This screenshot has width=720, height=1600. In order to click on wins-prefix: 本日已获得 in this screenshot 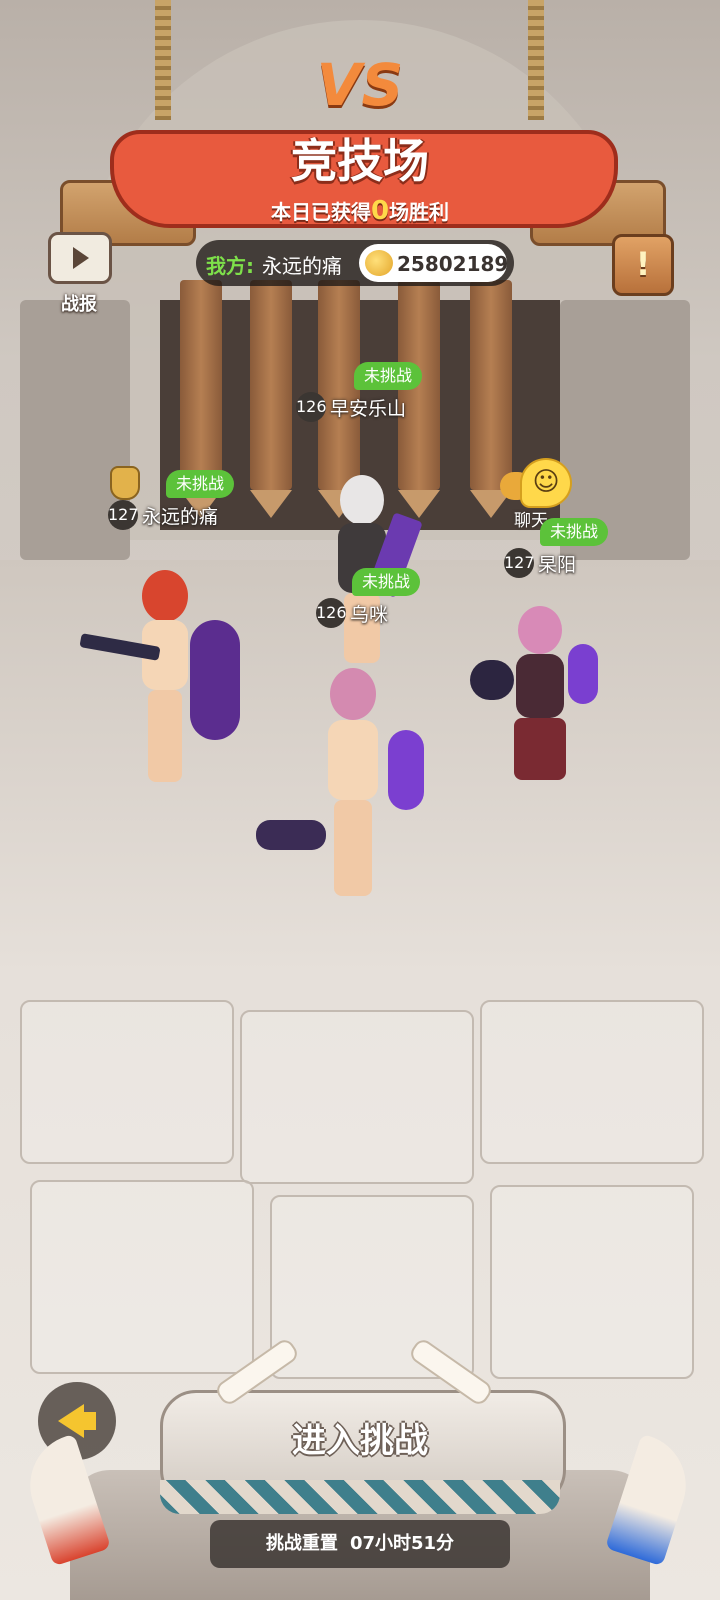, I will do `click(320, 212)`.